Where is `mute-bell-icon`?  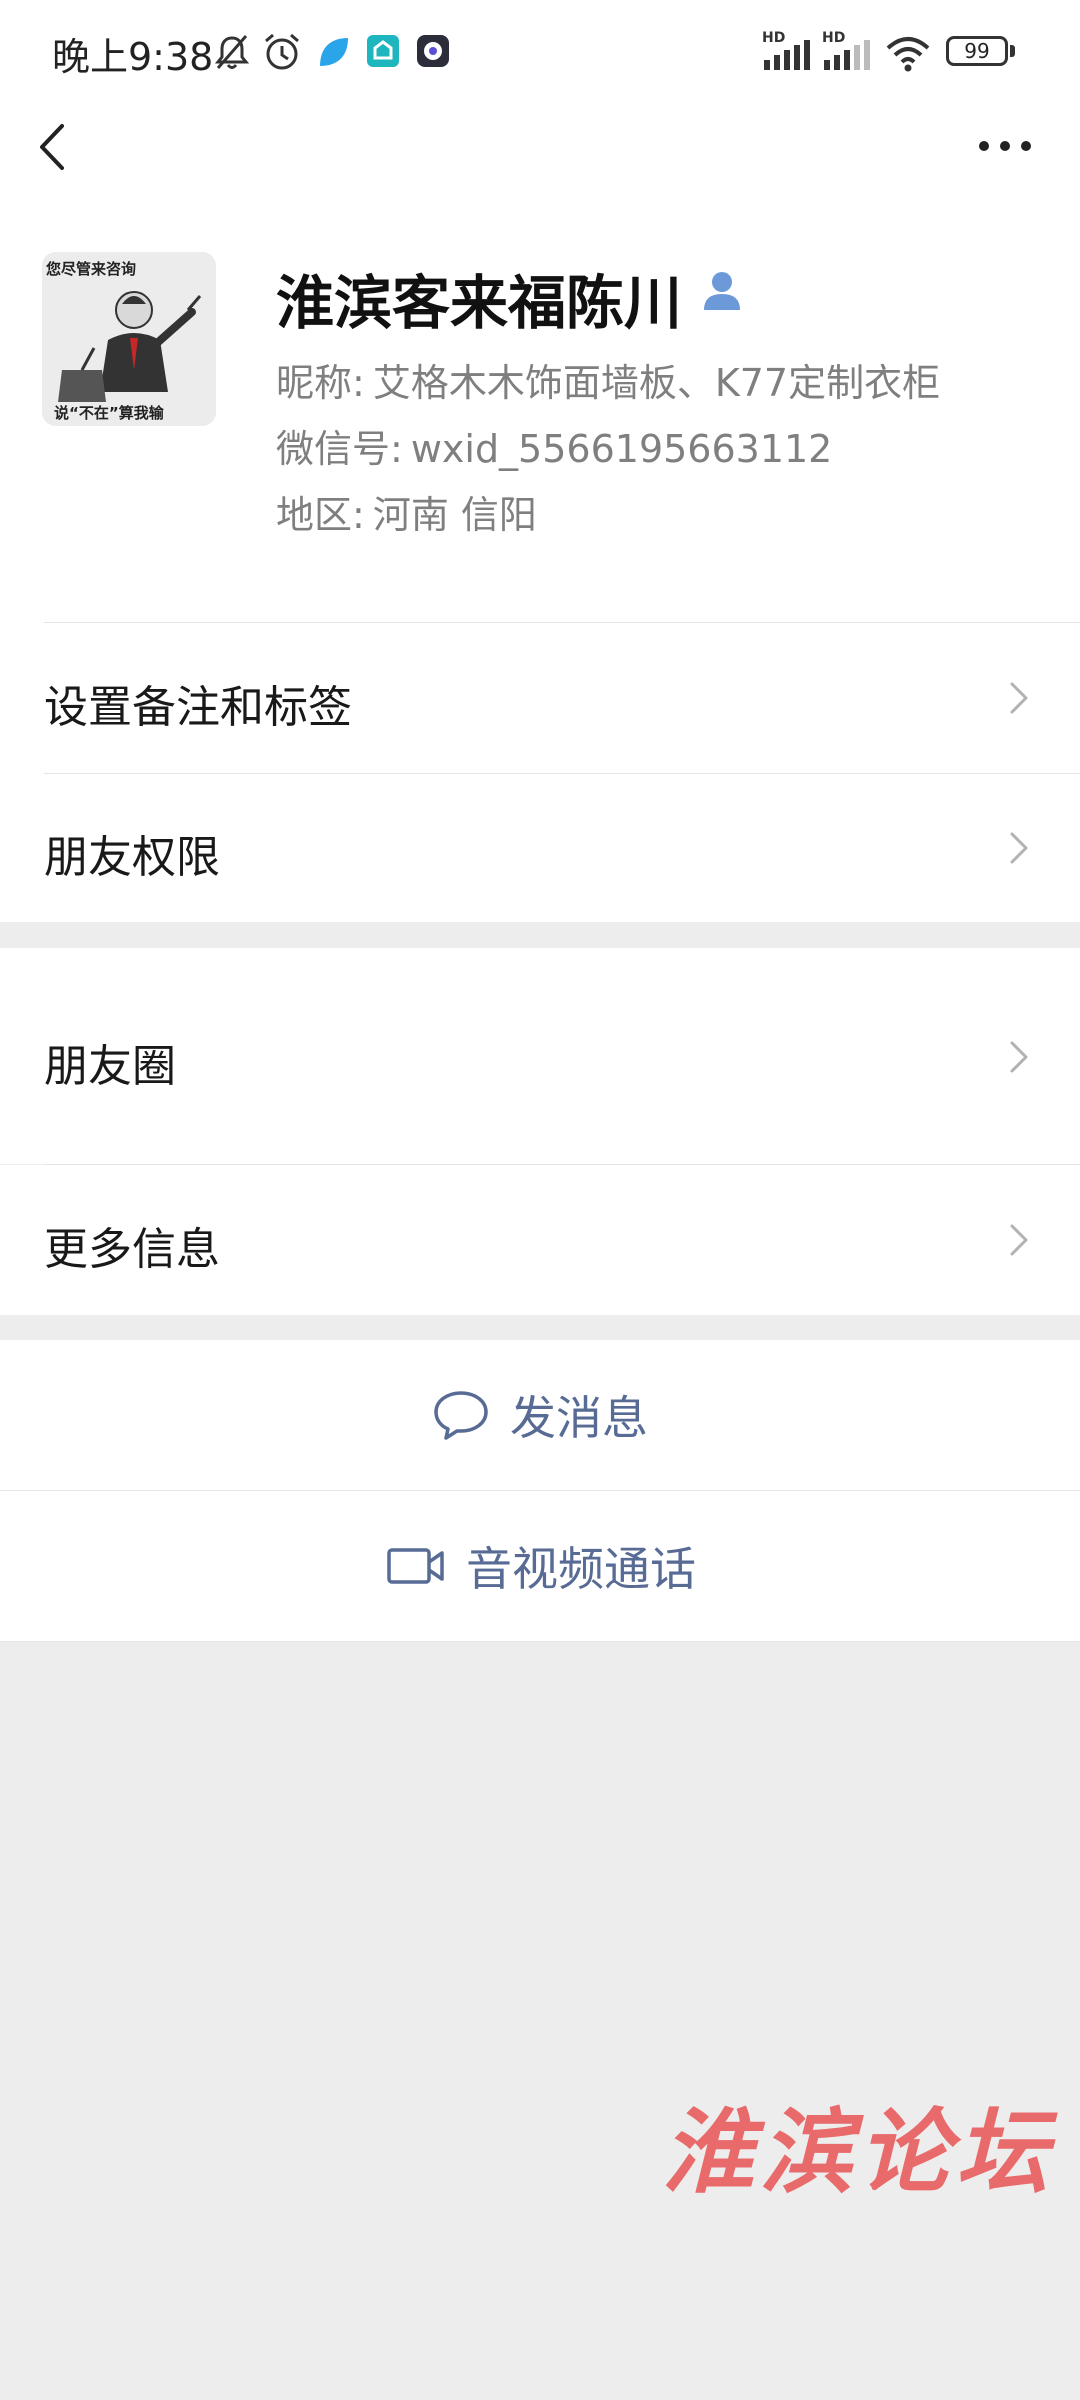 mute-bell-icon is located at coordinates (232, 52).